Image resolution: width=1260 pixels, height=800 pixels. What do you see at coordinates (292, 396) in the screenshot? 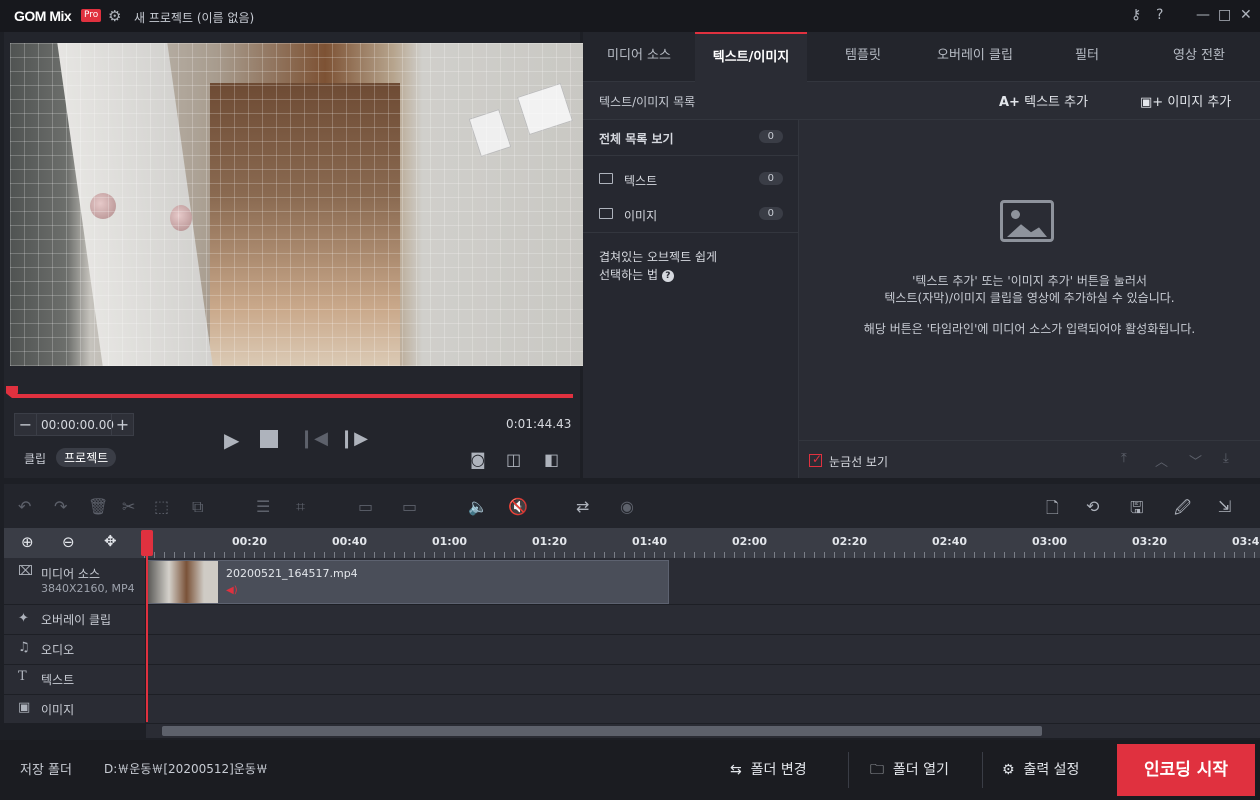
I see `seek-bar` at bounding box center [292, 396].